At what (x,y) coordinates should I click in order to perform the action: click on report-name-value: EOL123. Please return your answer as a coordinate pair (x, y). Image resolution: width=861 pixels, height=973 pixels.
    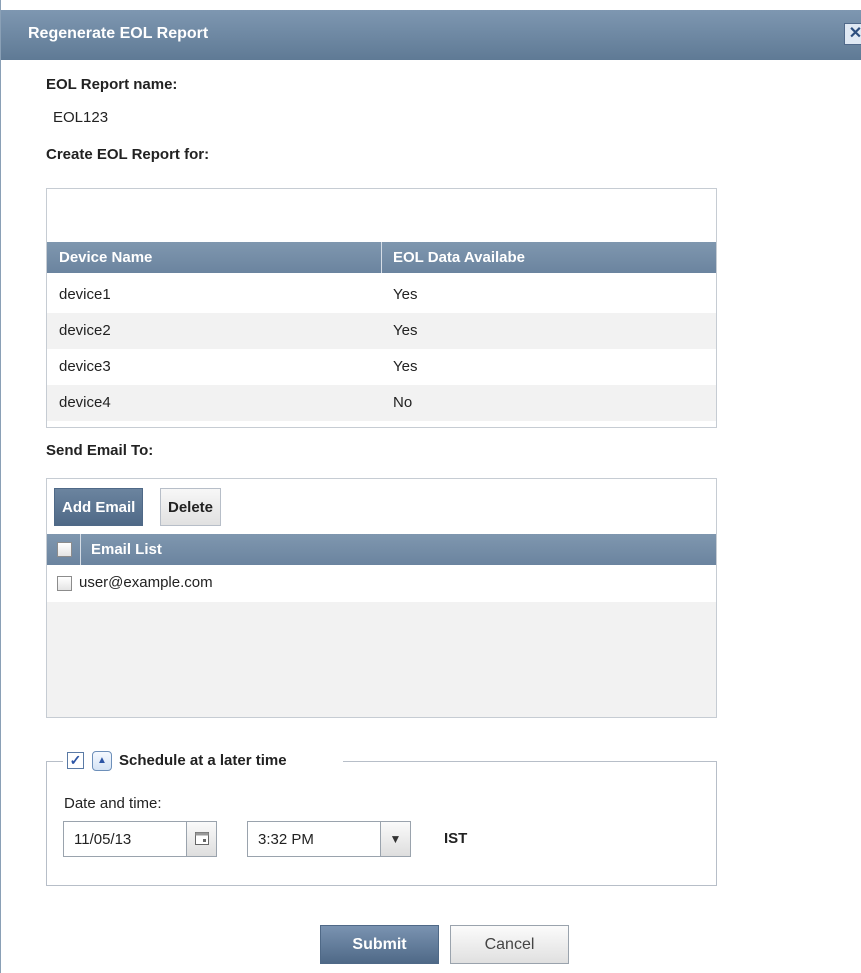
    Looking at the image, I should click on (81, 117).